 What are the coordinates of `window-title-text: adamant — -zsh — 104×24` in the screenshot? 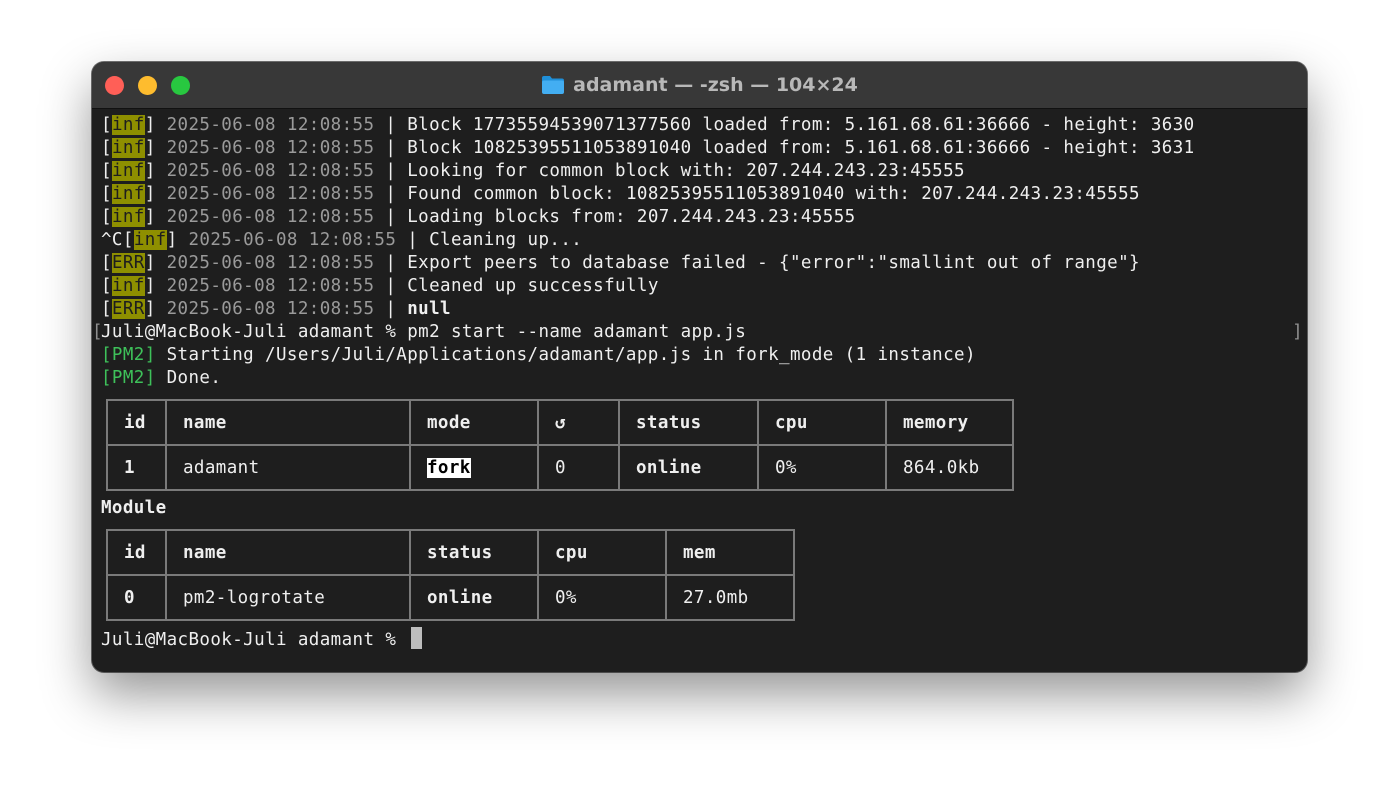 It's located at (715, 85).